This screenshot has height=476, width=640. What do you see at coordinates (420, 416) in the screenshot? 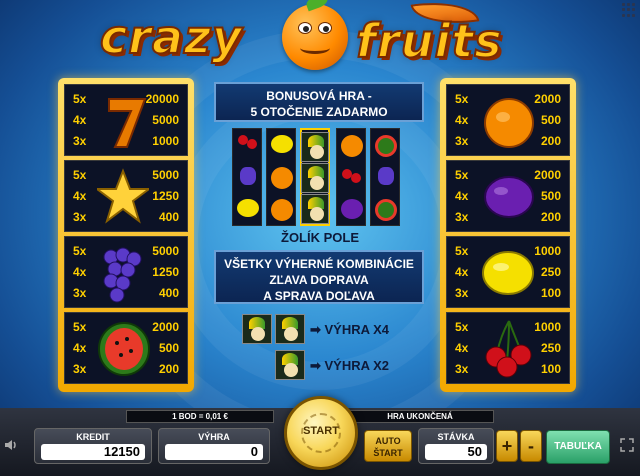
I see `game-status-strip: HRA UKONČENÁ` at bounding box center [420, 416].